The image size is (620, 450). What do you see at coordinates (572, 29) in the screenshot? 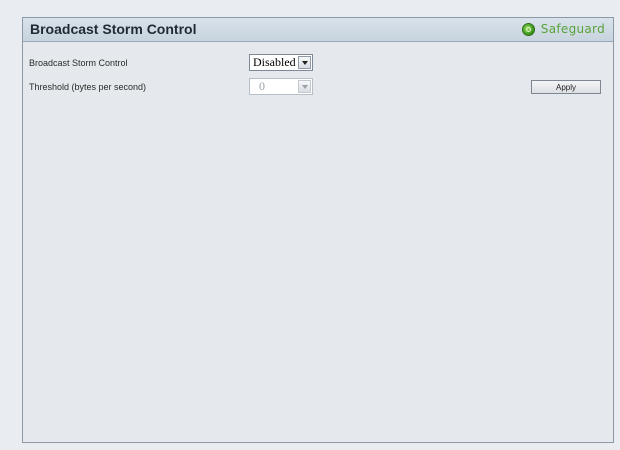
I see `safeguard-label: Safeguard` at bounding box center [572, 29].